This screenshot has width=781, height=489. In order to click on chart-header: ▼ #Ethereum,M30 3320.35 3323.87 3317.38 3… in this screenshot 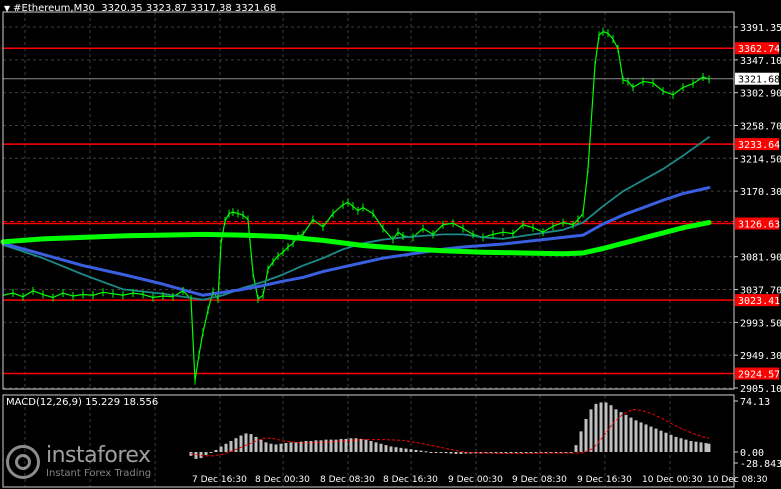, I will do `click(138, 8)`.